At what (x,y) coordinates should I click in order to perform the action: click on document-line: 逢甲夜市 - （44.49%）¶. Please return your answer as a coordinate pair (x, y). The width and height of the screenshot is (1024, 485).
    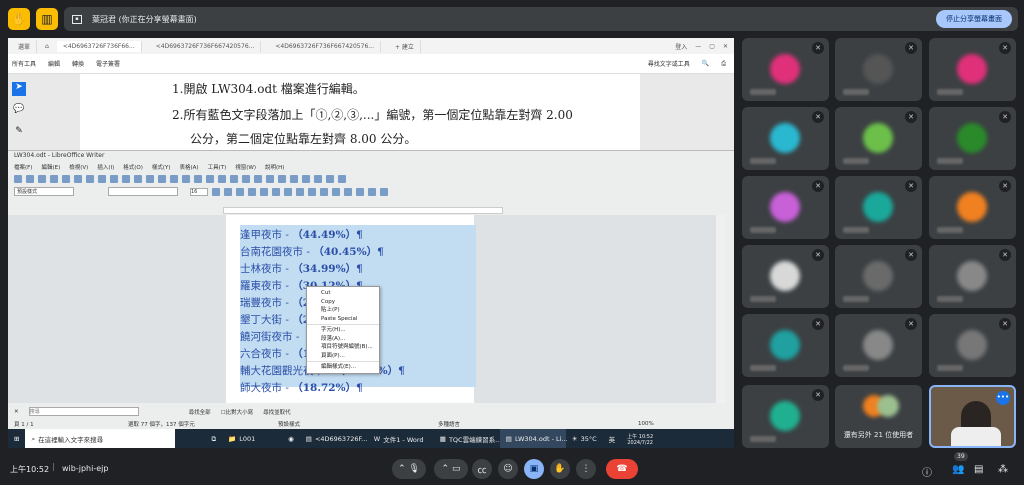
    Looking at the image, I should click on (301, 234).